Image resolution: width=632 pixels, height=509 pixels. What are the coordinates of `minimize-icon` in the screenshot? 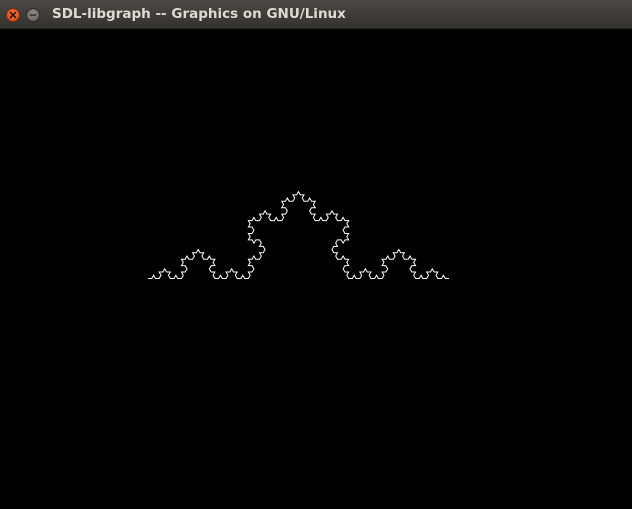 It's located at (33, 15).